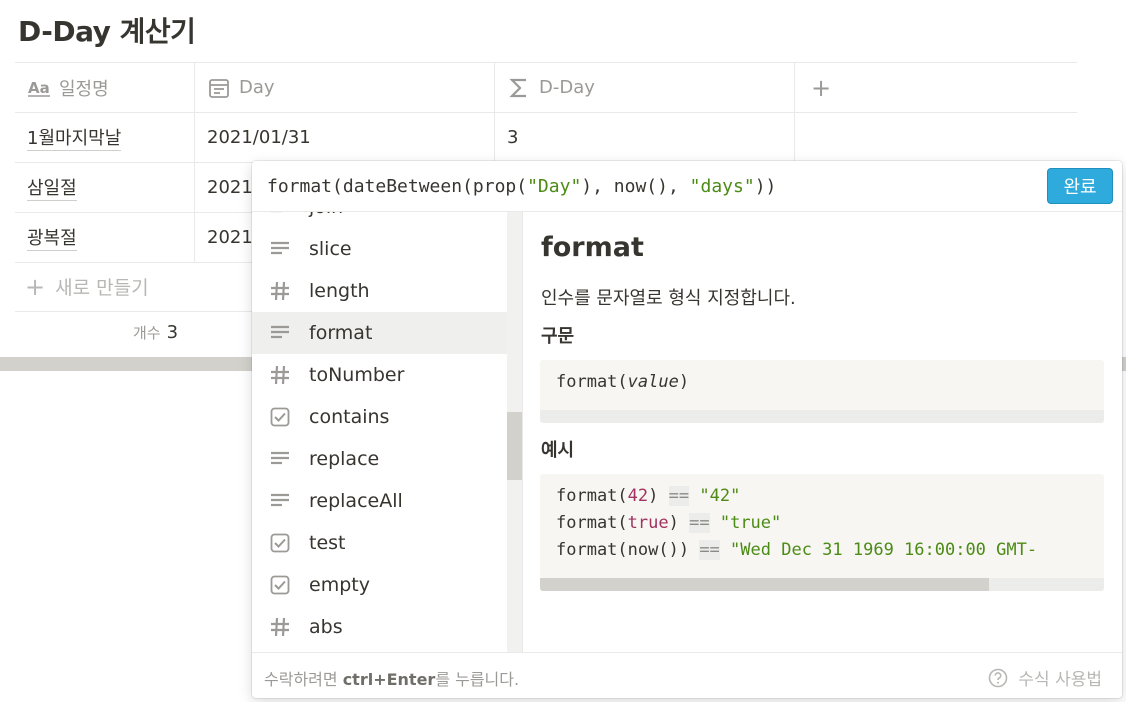 The height and width of the screenshot is (702, 1126). Describe the element at coordinates (349, 417) in the screenshot. I see `function-label: contains` at that location.